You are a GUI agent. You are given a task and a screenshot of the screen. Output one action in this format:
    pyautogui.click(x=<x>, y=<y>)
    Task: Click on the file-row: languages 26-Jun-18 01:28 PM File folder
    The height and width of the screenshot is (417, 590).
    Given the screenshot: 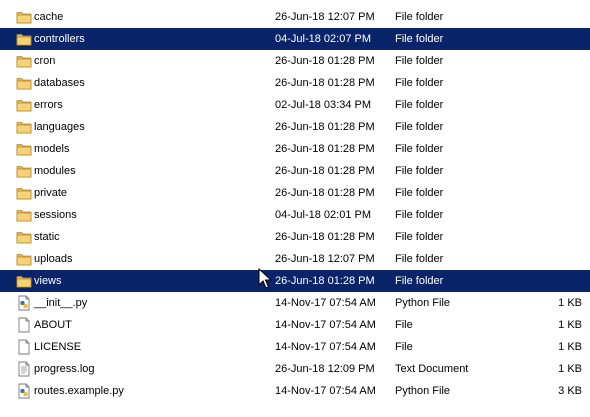 What is the action you would take?
    pyautogui.click(x=295, y=127)
    